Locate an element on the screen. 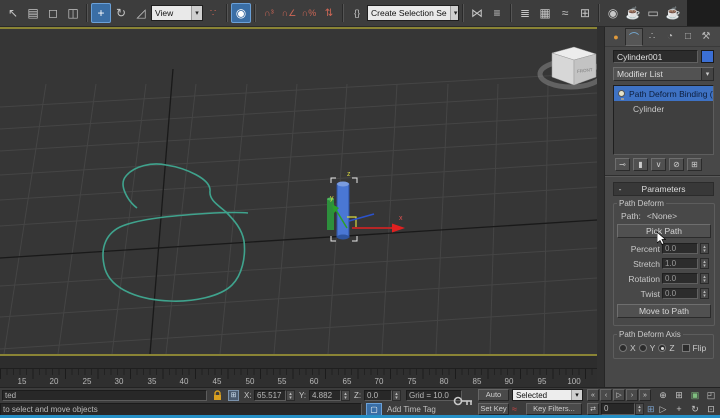 This screenshot has width=720, height=418. next-frame-button: › is located at coordinates (632, 395).